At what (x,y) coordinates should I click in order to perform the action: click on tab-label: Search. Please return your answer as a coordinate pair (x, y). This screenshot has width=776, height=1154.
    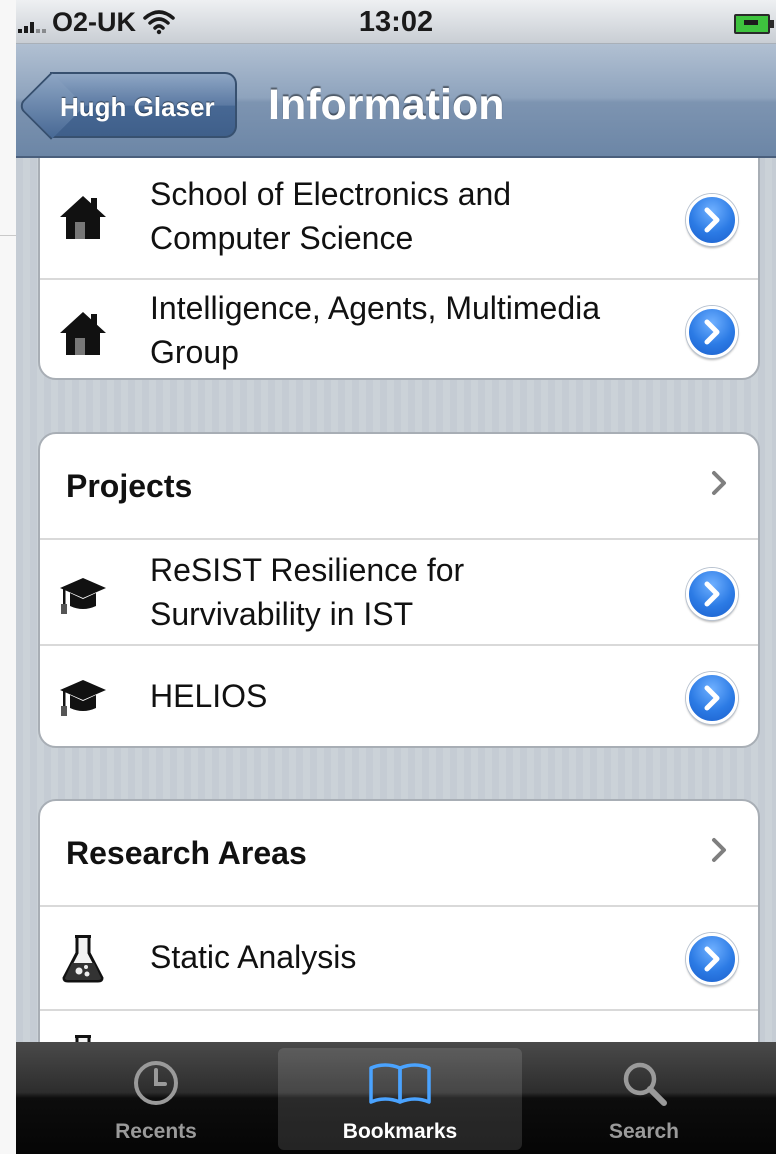
    Looking at the image, I should click on (644, 1131).